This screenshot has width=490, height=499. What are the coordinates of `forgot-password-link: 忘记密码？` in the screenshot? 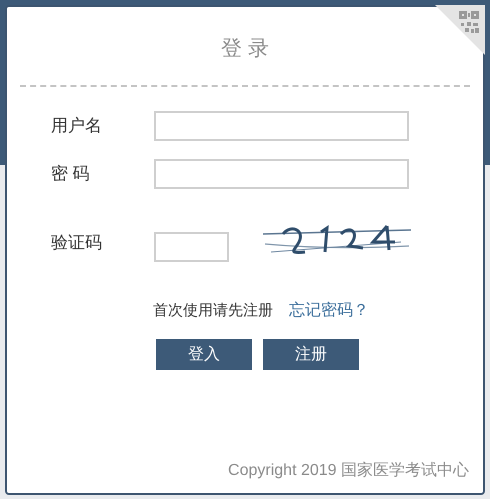 It's located at (329, 311).